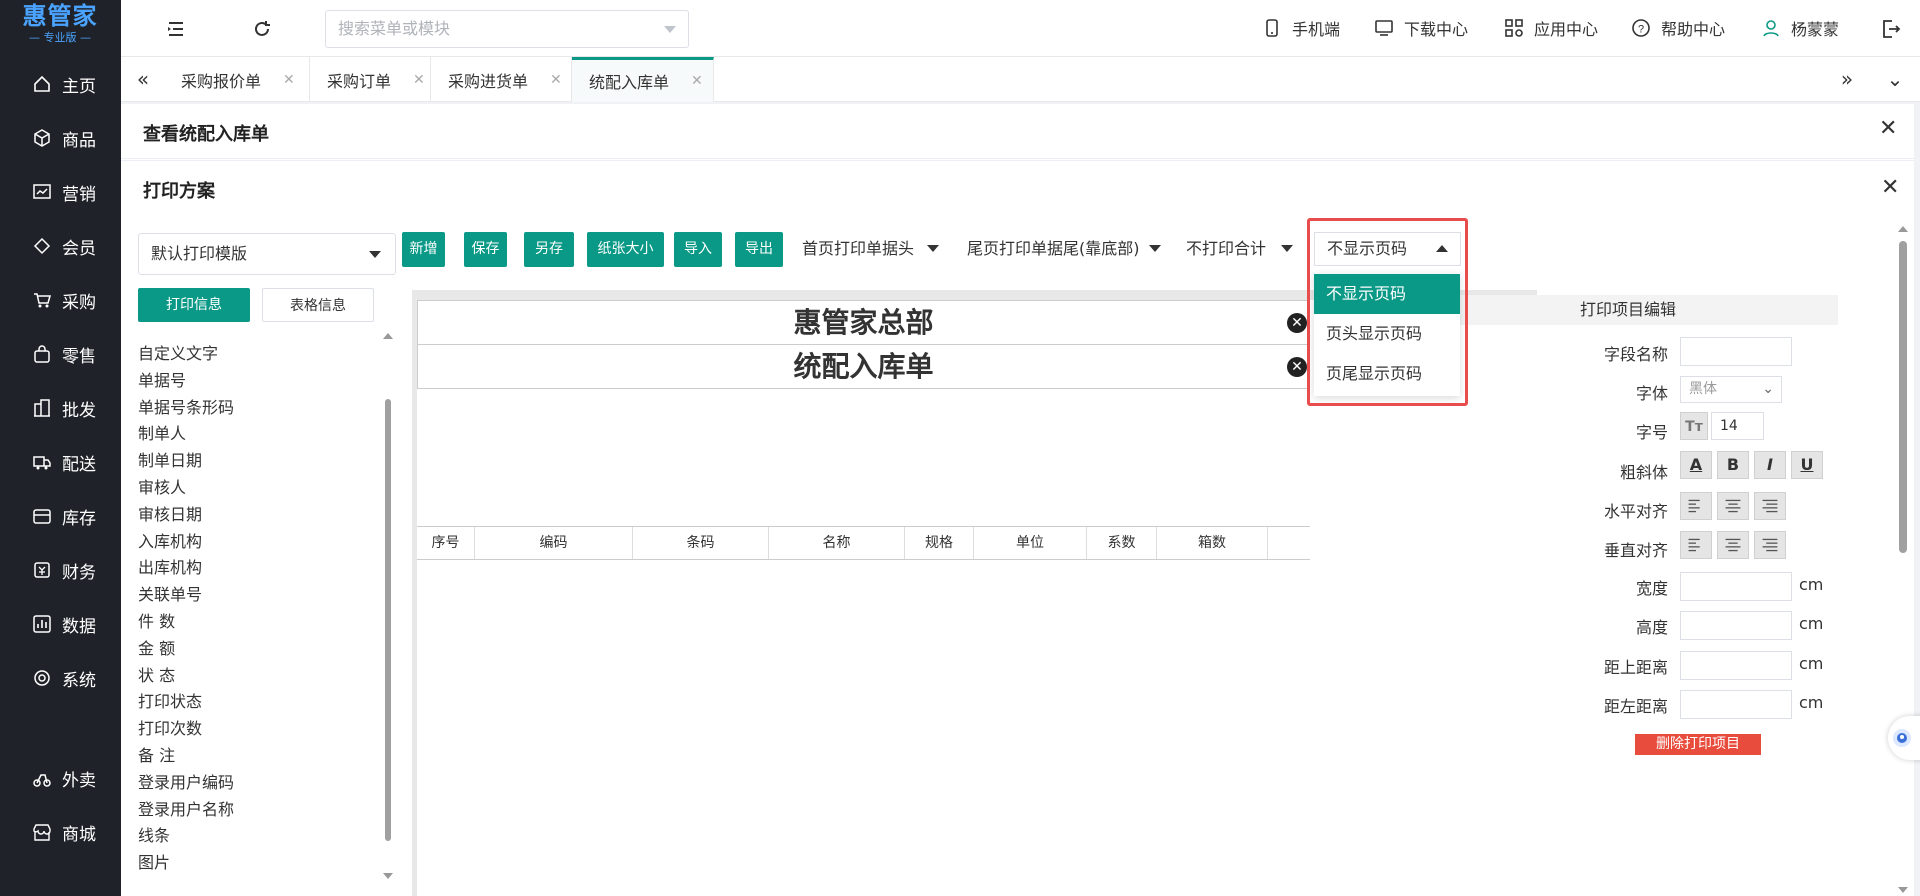 Image resolution: width=1920 pixels, height=896 pixels. What do you see at coordinates (1297, 367) in the screenshot?
I see `remove-icon: ✕` at bounding box center [1297, 367].